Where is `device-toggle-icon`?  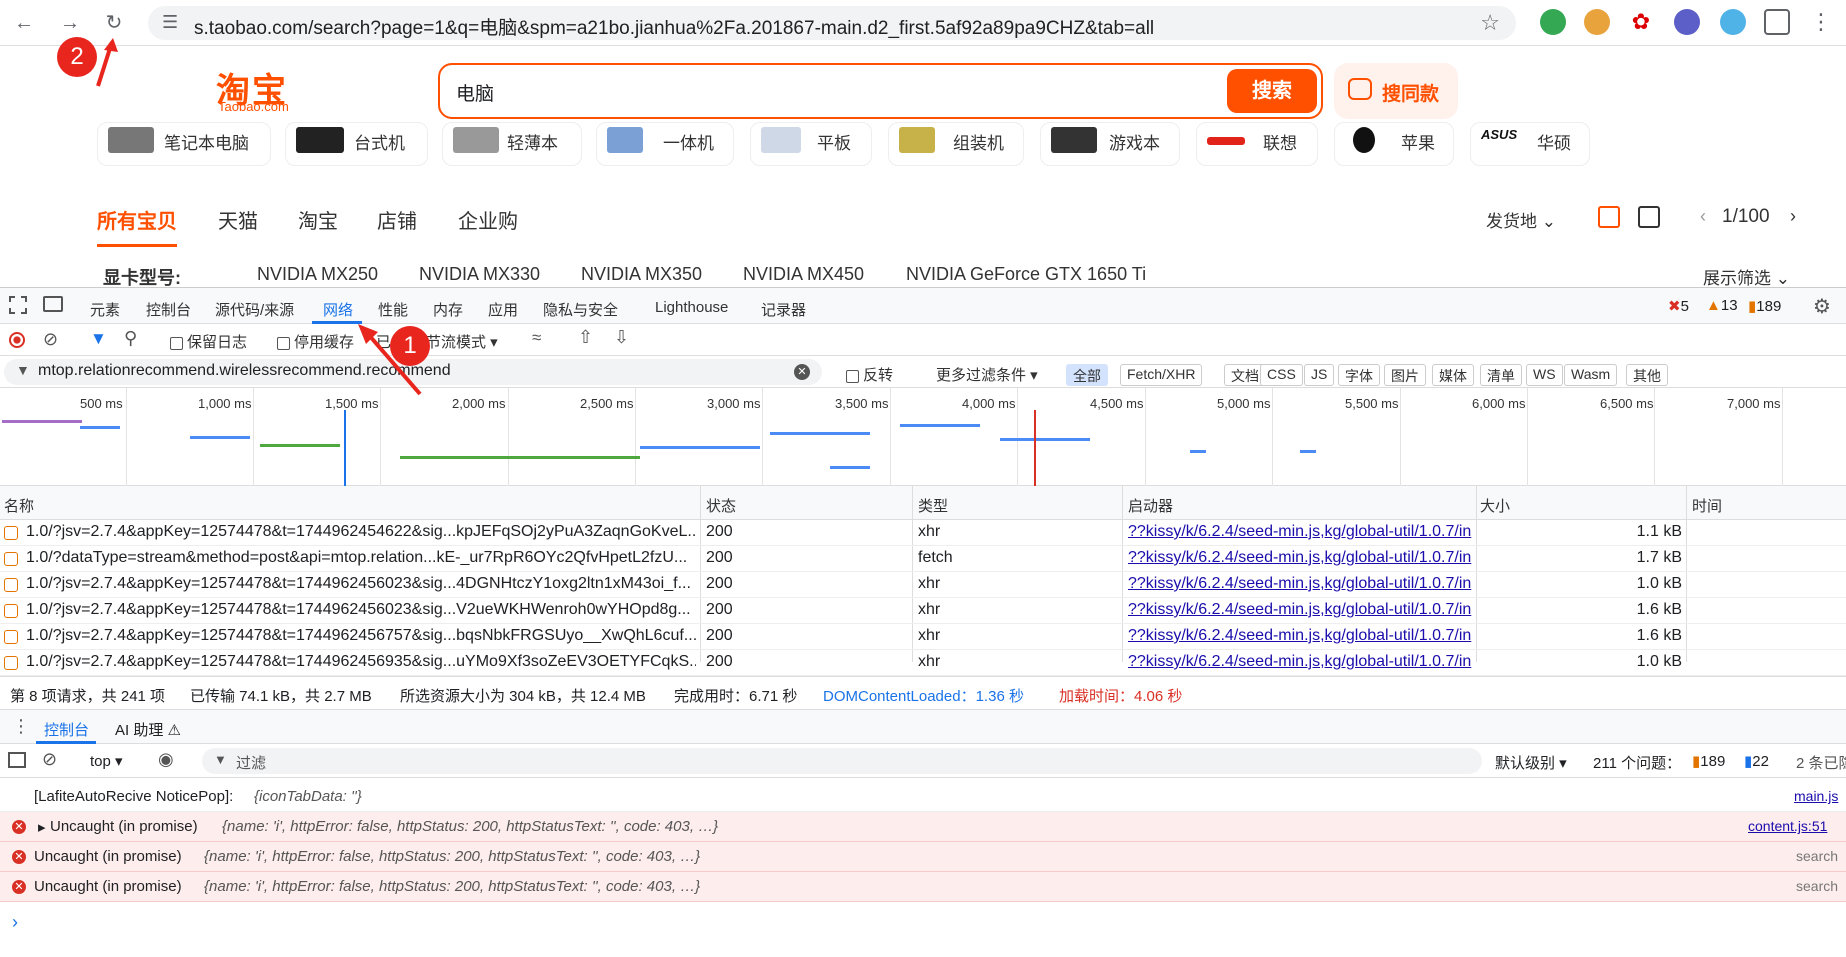
device-toggle-icon is located at coordinates (53, 304).